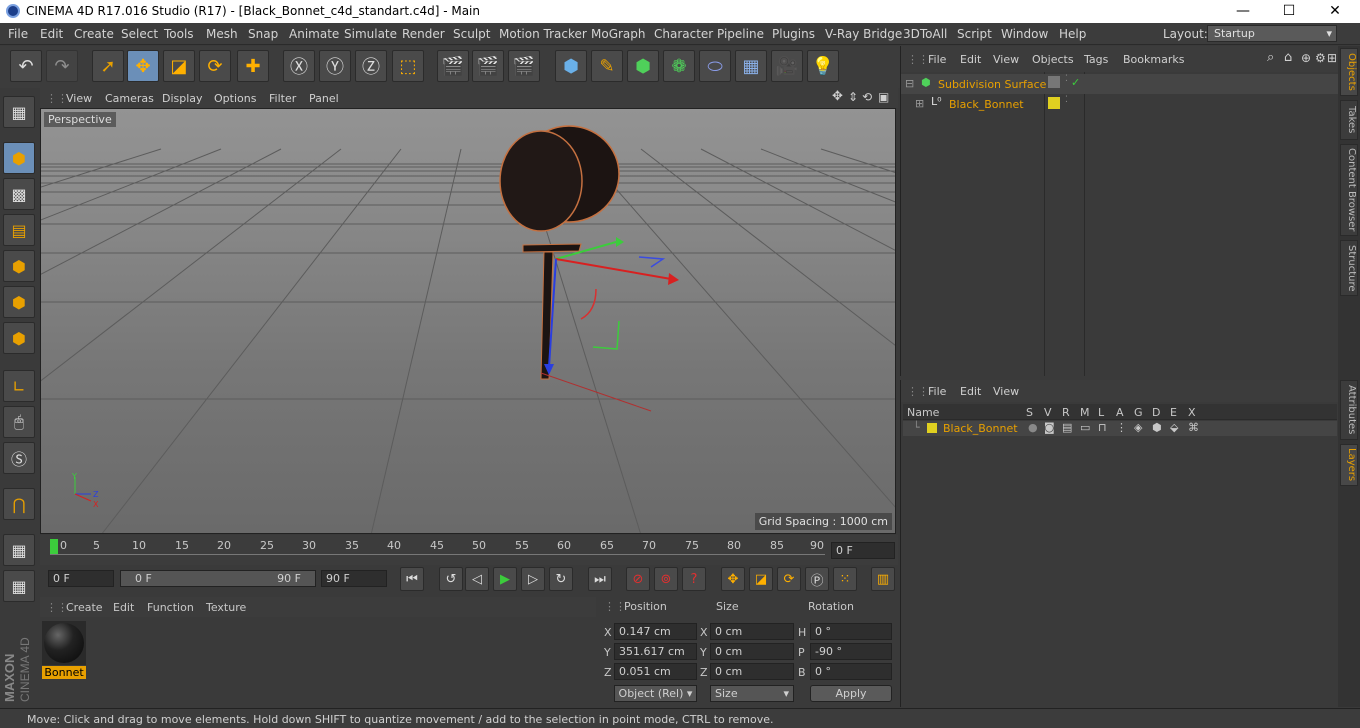  I want to click on previous-frame-button: ◁, so click(477, 579).